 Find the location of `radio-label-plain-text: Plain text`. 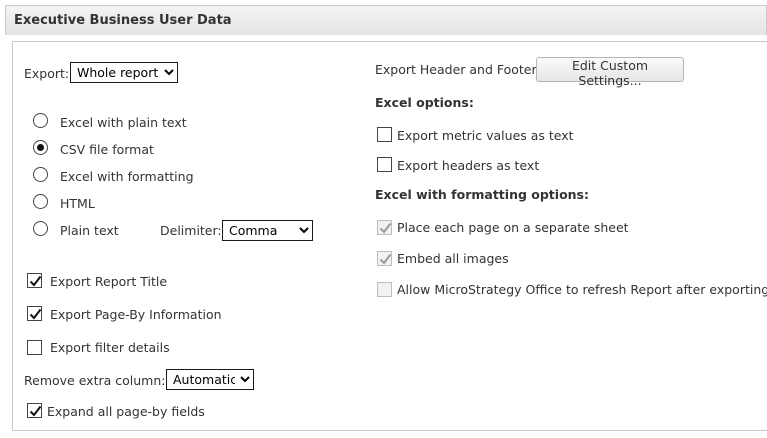

radio-label-plain-text: Plain text is located at coordinates (89, 230).